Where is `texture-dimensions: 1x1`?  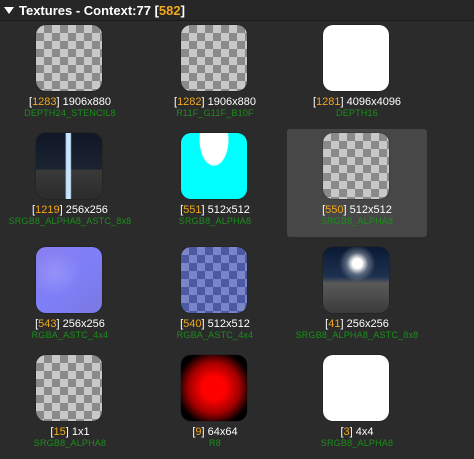
texture-dimensions: 1x1 is located at coordinates (80, 432).